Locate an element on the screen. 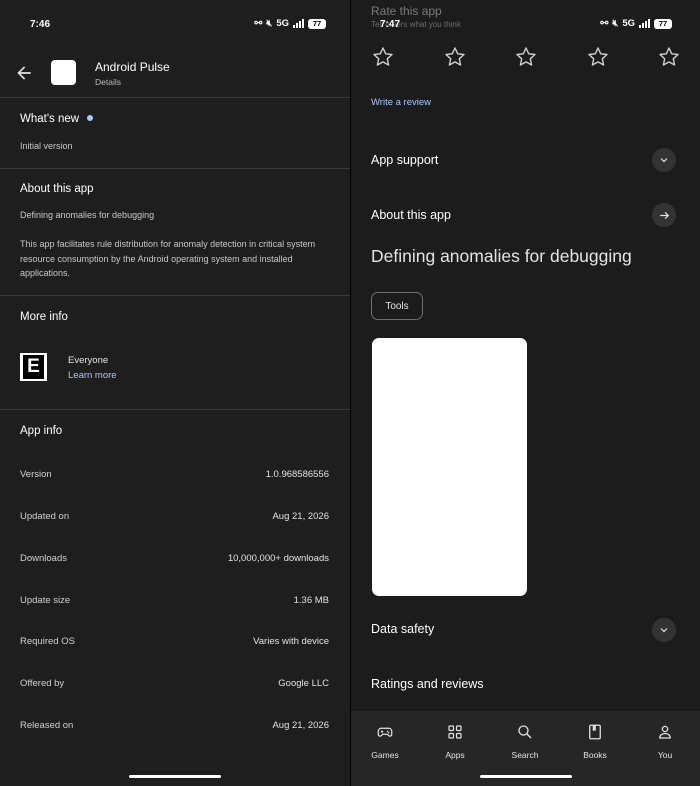 The image size is (700, 786). nav-books: Books is located at coordinates (595, 741).